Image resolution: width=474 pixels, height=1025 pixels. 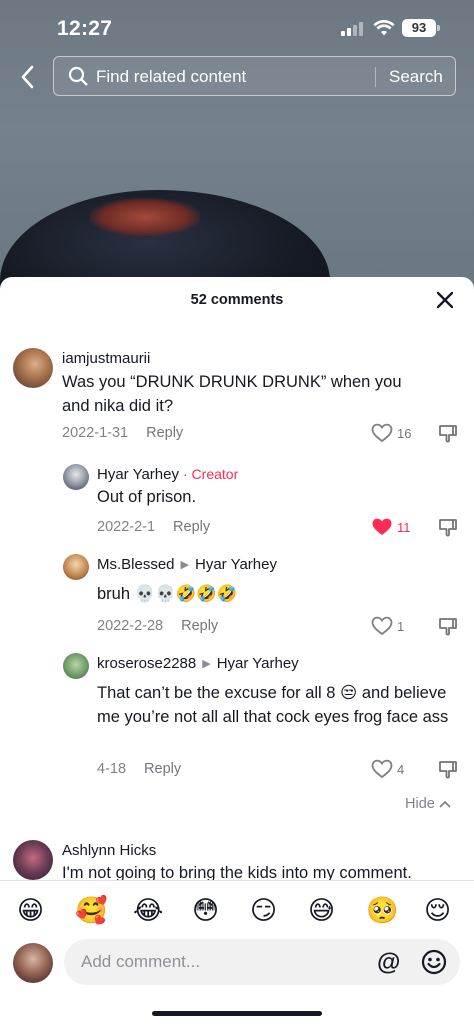 What do you see at coordinates (388, 963) in the screenshot?
I see `mention-button: @` at bounding box center [388, 963].